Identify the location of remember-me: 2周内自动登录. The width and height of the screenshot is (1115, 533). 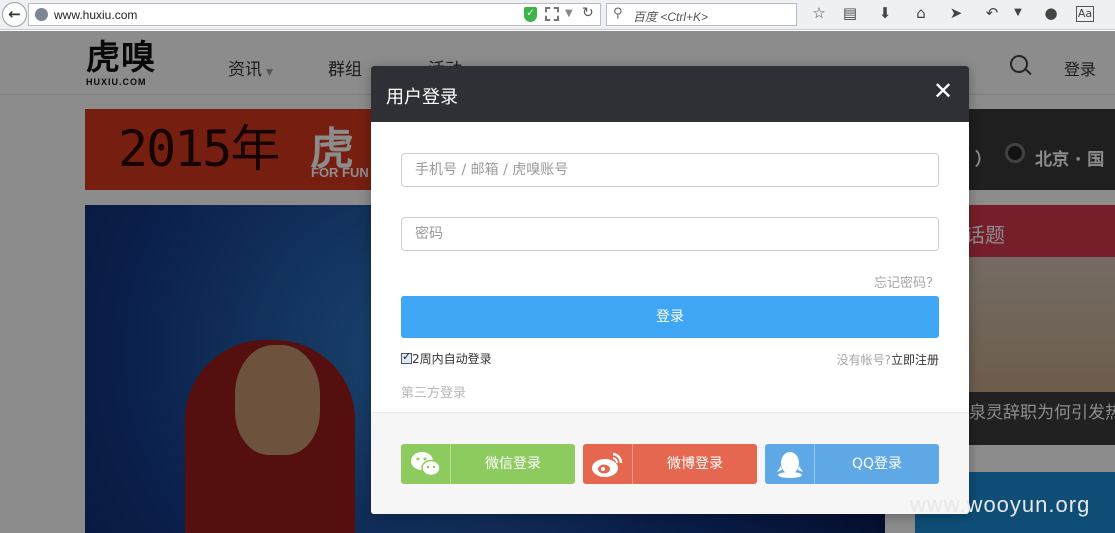
(446, 358).